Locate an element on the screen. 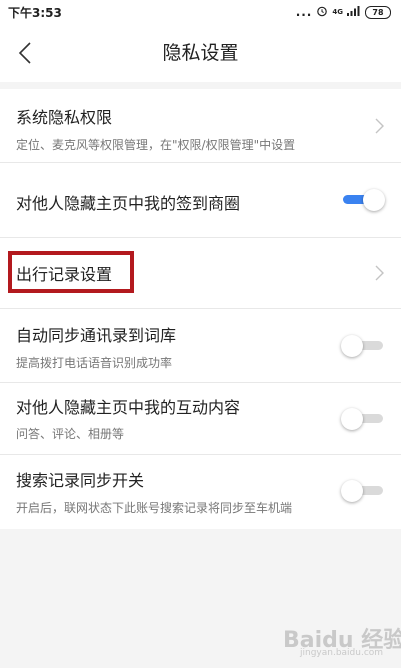  system-privacy-row: 系统隐私权限 定位、麦克风等权限管理，在"权限/权限管理"中设置 is located at coordinates (200, 126).